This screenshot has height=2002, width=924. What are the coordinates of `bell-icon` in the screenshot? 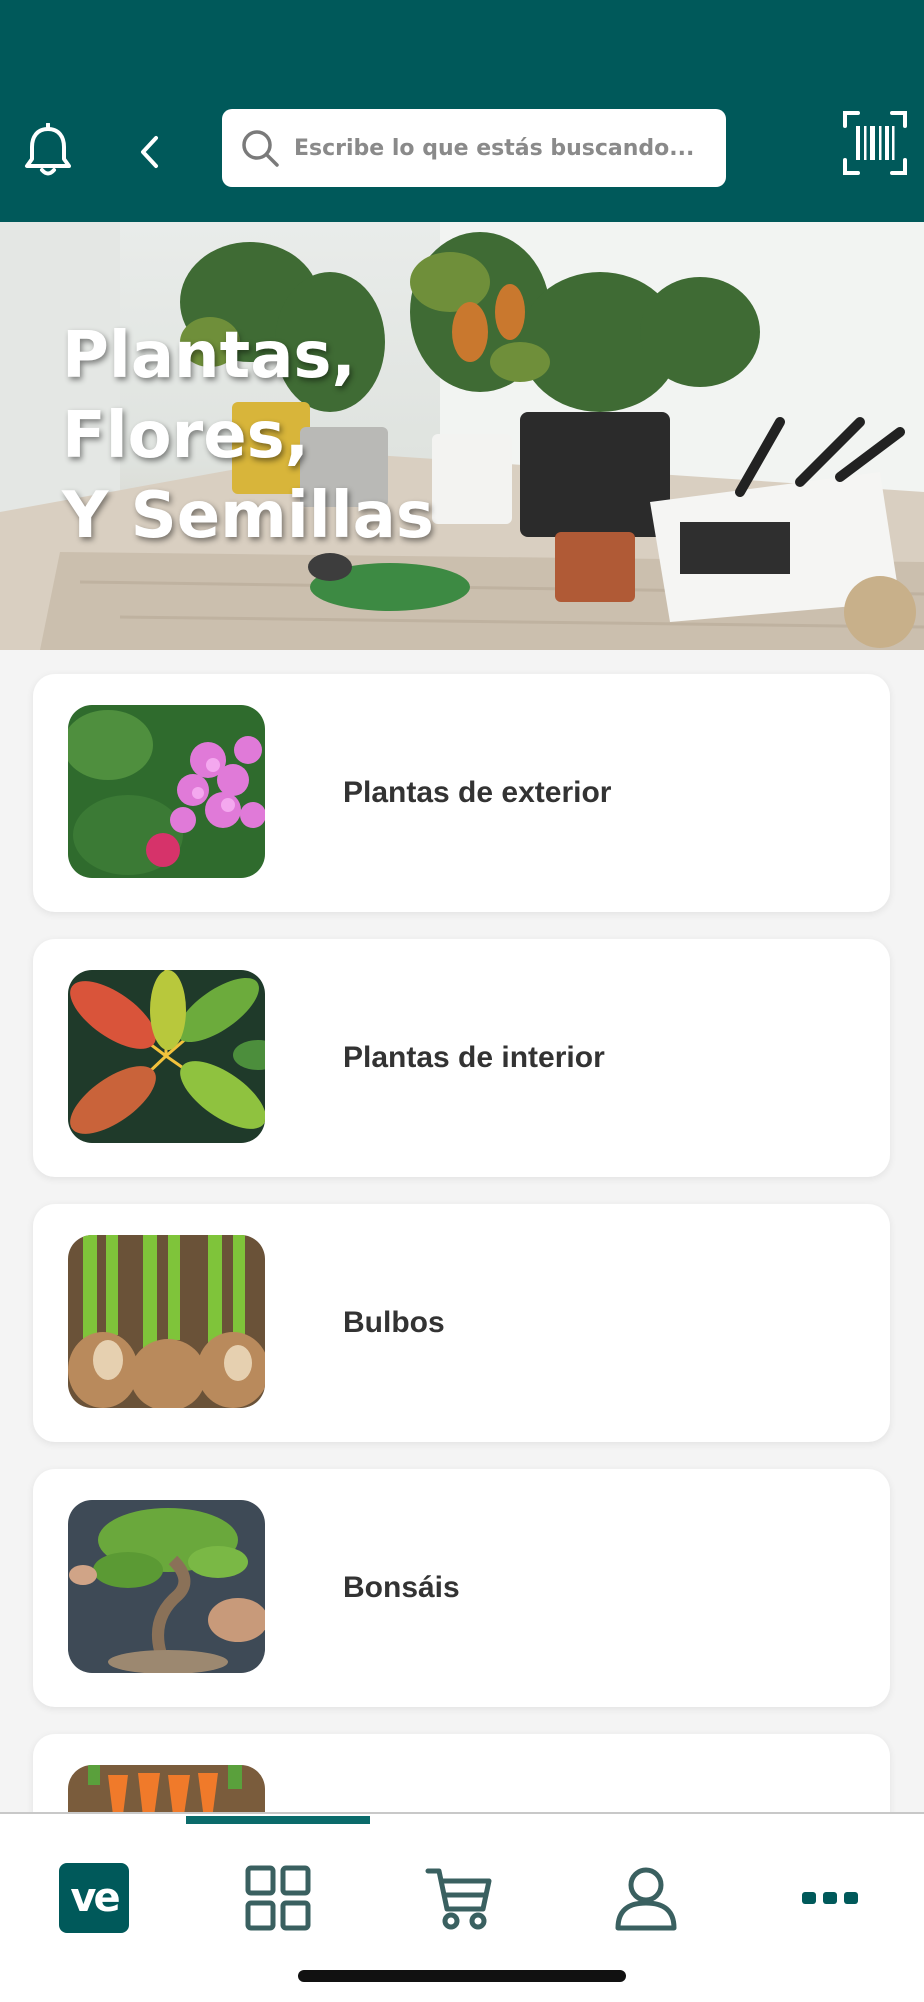 It's located at (48, 151).